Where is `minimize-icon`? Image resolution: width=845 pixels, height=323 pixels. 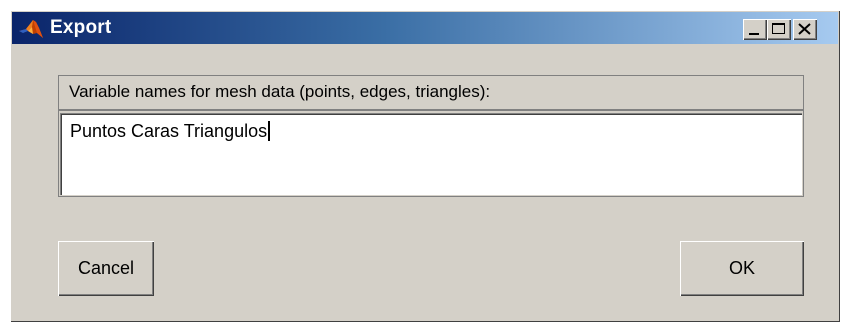 minimize-icon is located at coordinates (754, 34).